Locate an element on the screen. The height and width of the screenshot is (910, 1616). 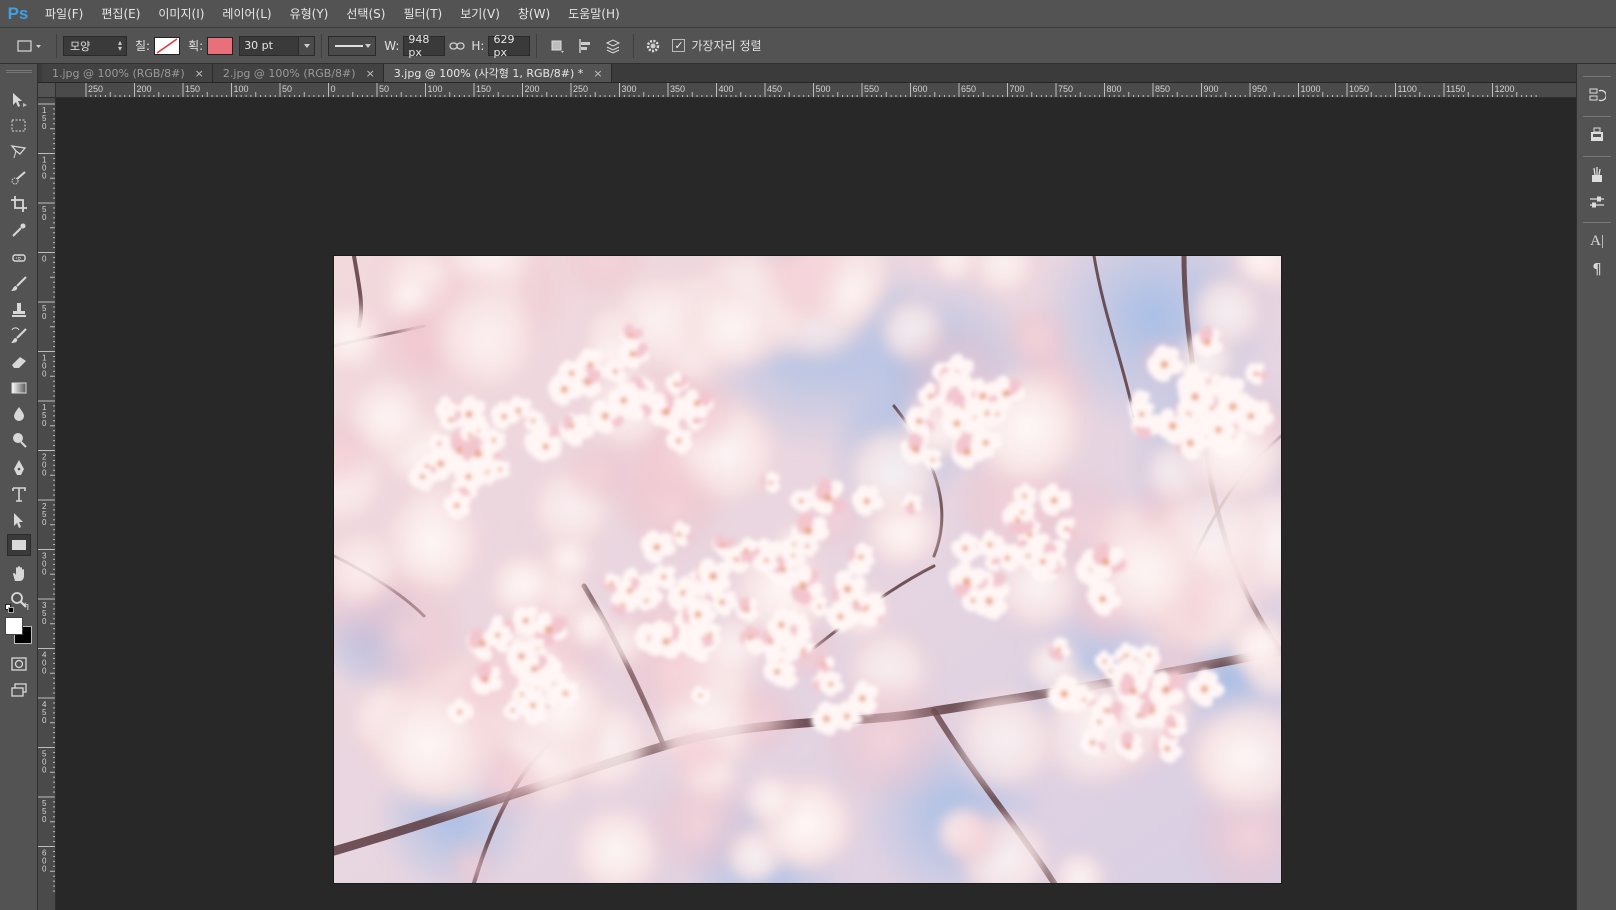
rectangle-tool-icon is located at coordinates (29, 45).